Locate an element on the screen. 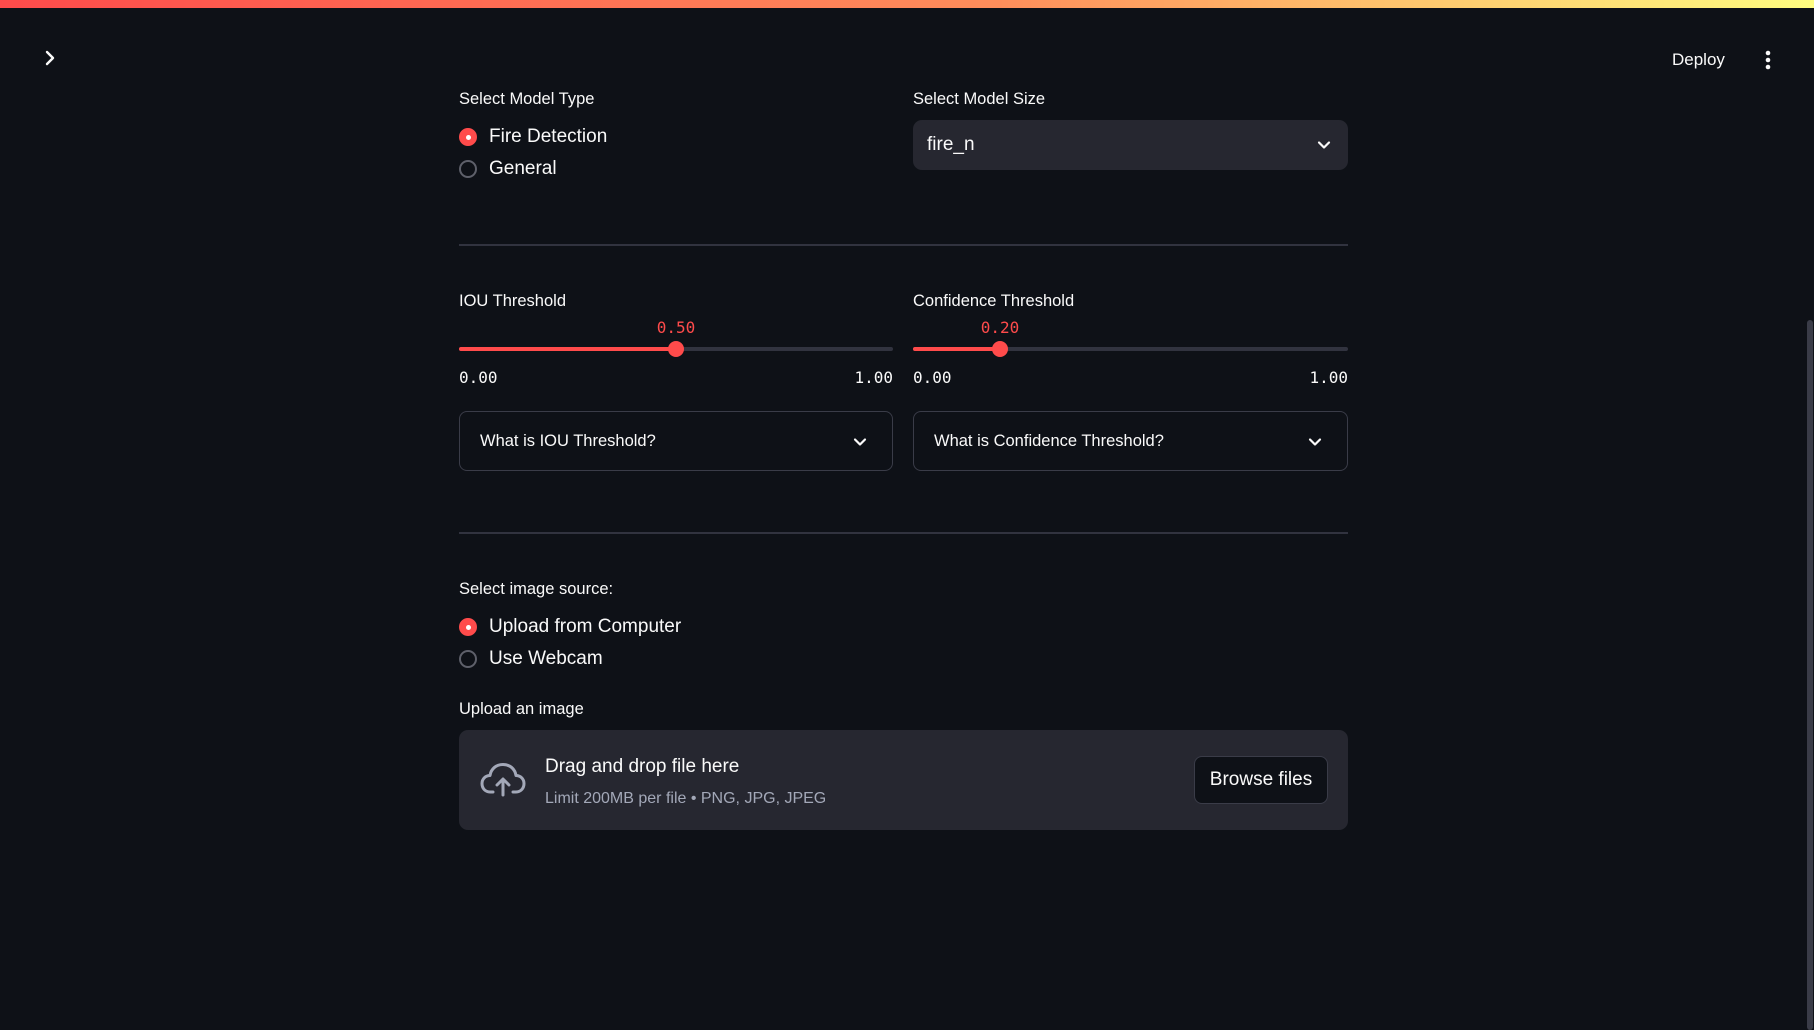 The width and height of the screenshot is (1814, 1030). confidence-slider-thumb is located at coordinates (1000, 349).